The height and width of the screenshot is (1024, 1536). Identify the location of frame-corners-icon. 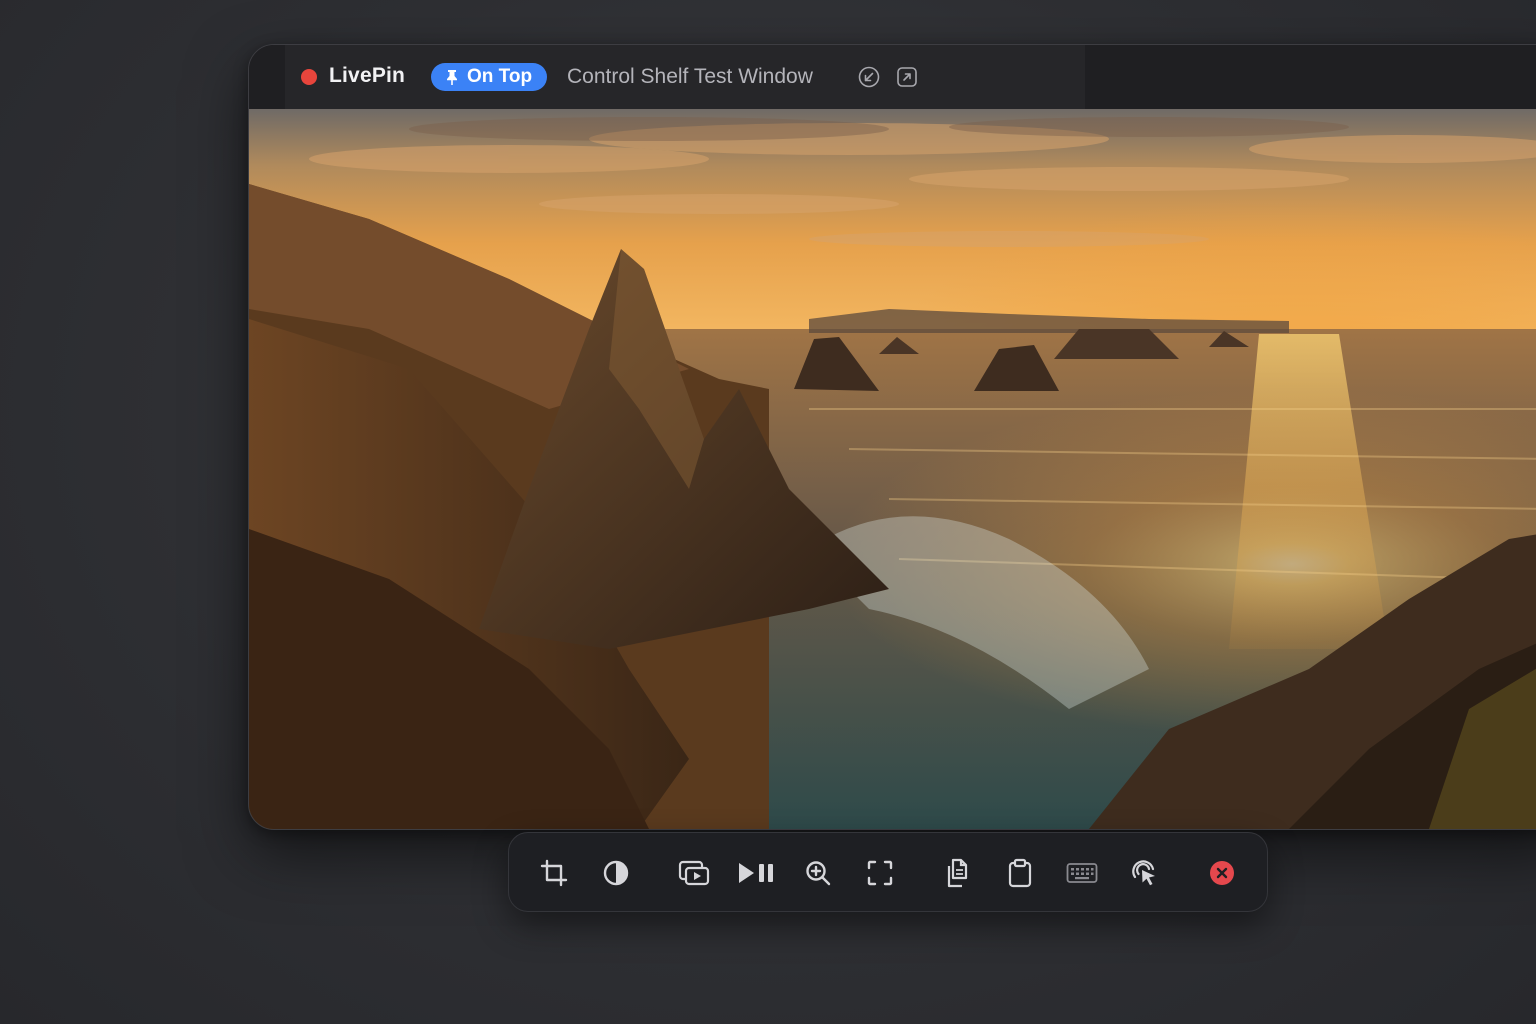
(880, 873).